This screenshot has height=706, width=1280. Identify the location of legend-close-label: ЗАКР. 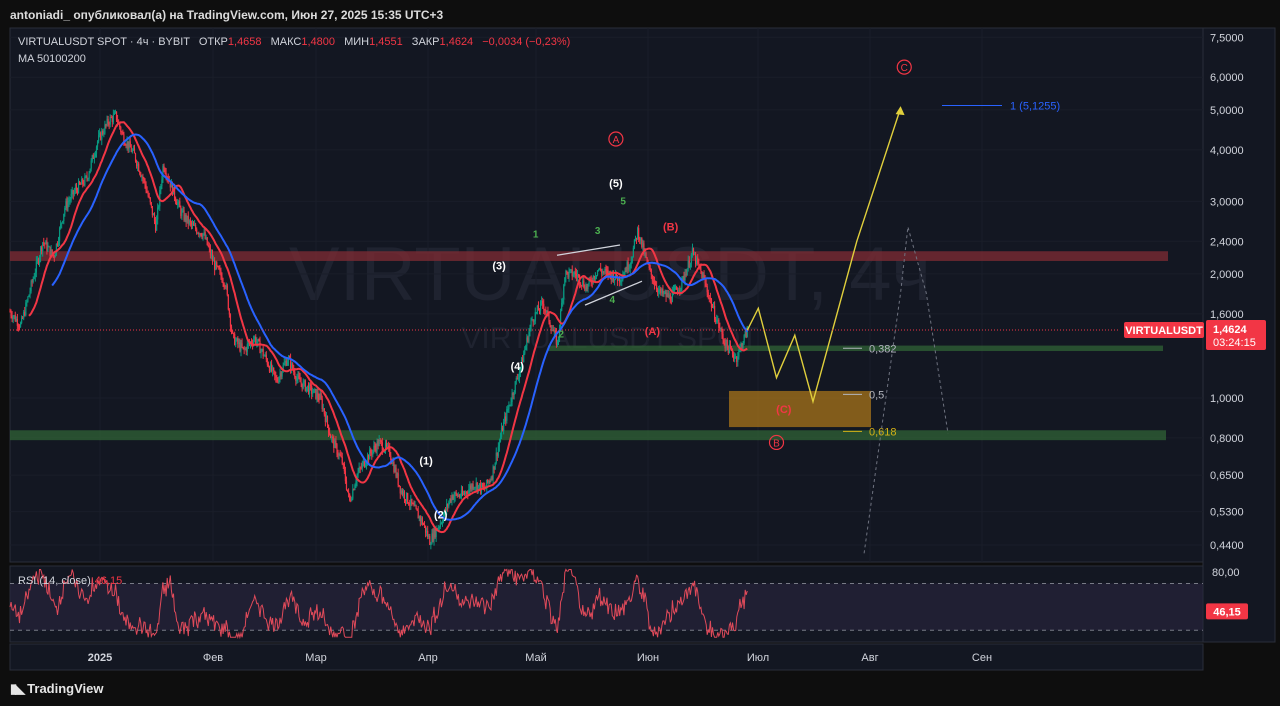
(425, 42).